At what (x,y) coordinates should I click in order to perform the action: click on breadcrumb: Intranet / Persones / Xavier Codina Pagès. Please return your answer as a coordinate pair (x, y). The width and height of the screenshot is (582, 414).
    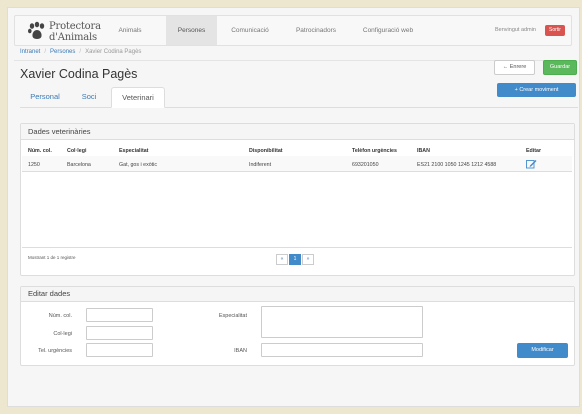
    Looking at the image, I should click on (80, 52).